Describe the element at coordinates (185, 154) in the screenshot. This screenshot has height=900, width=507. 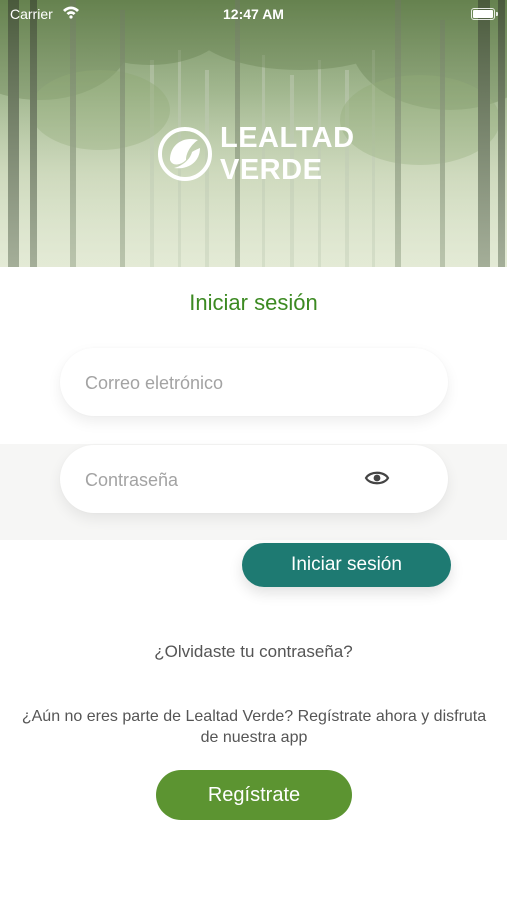
I see `leaf-logo-icon` at that location.